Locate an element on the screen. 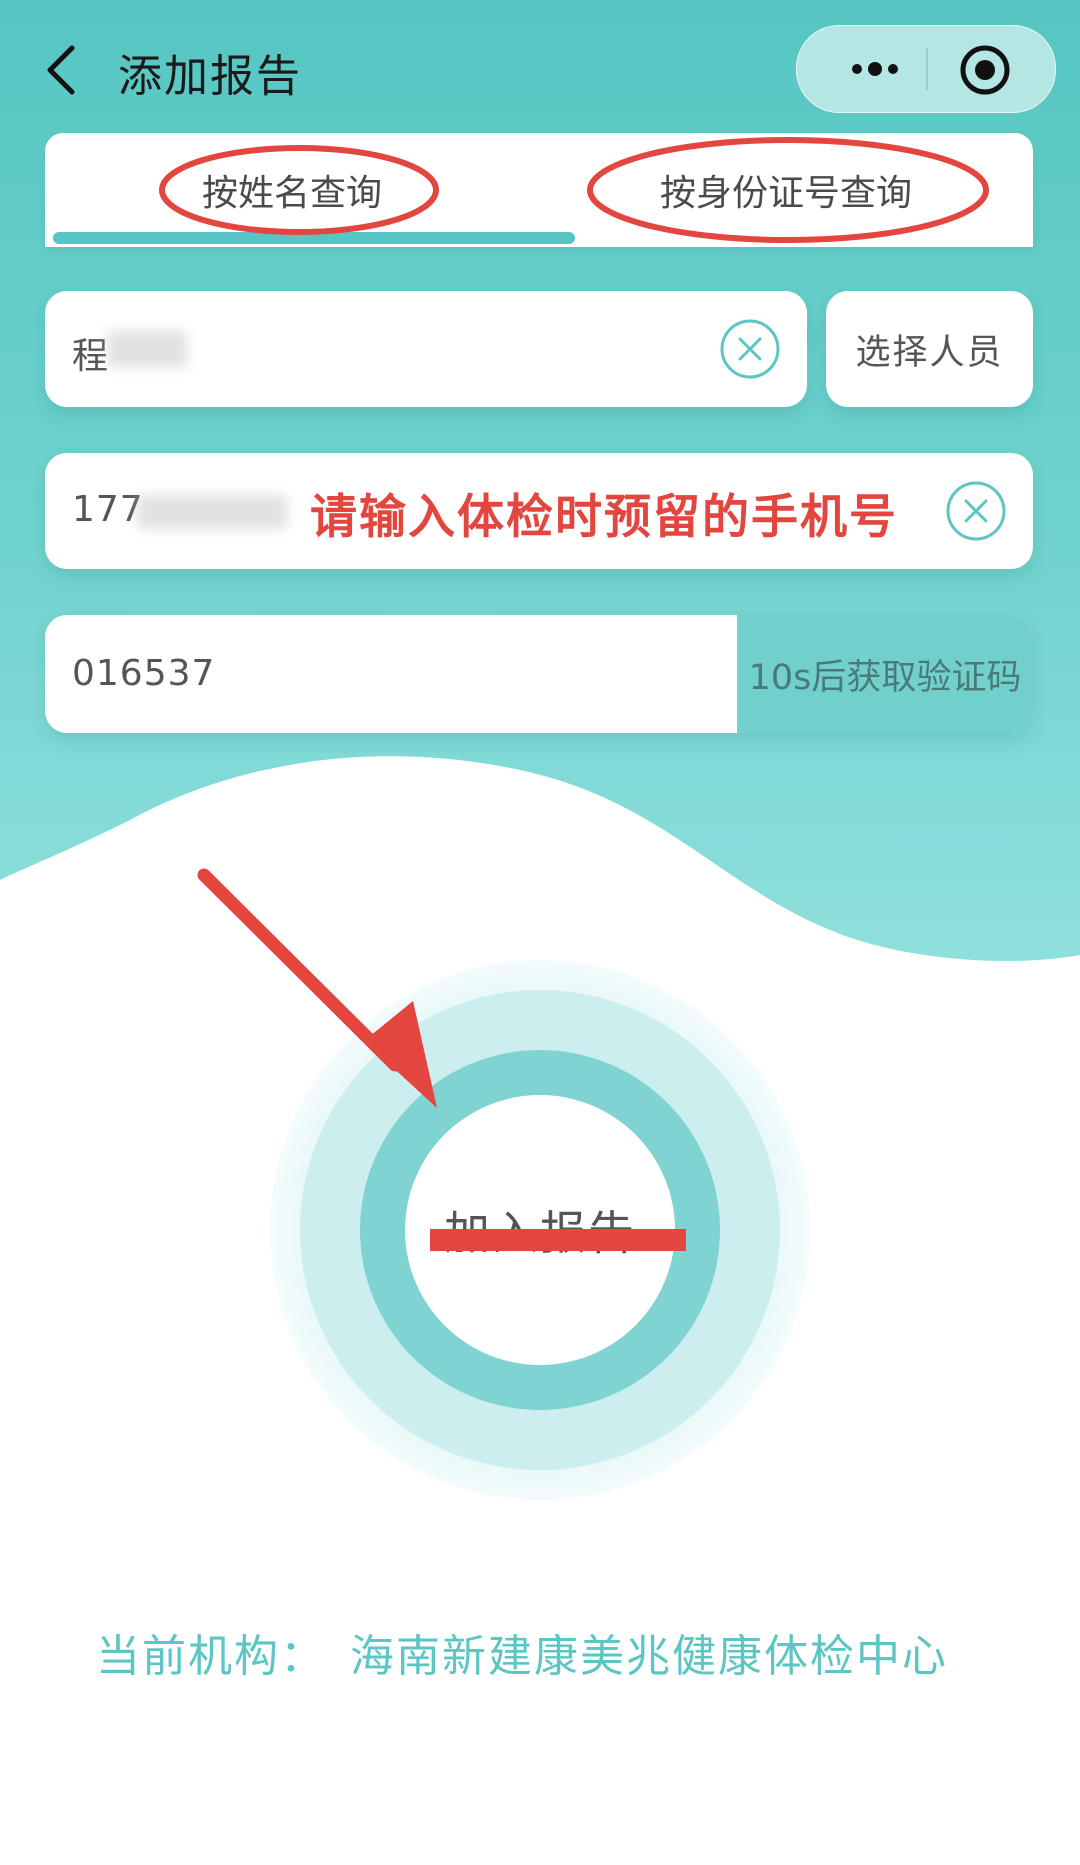 The image size is (1080, 1865). select-person-button: 选择人员 is located at coordinates (929, 349).